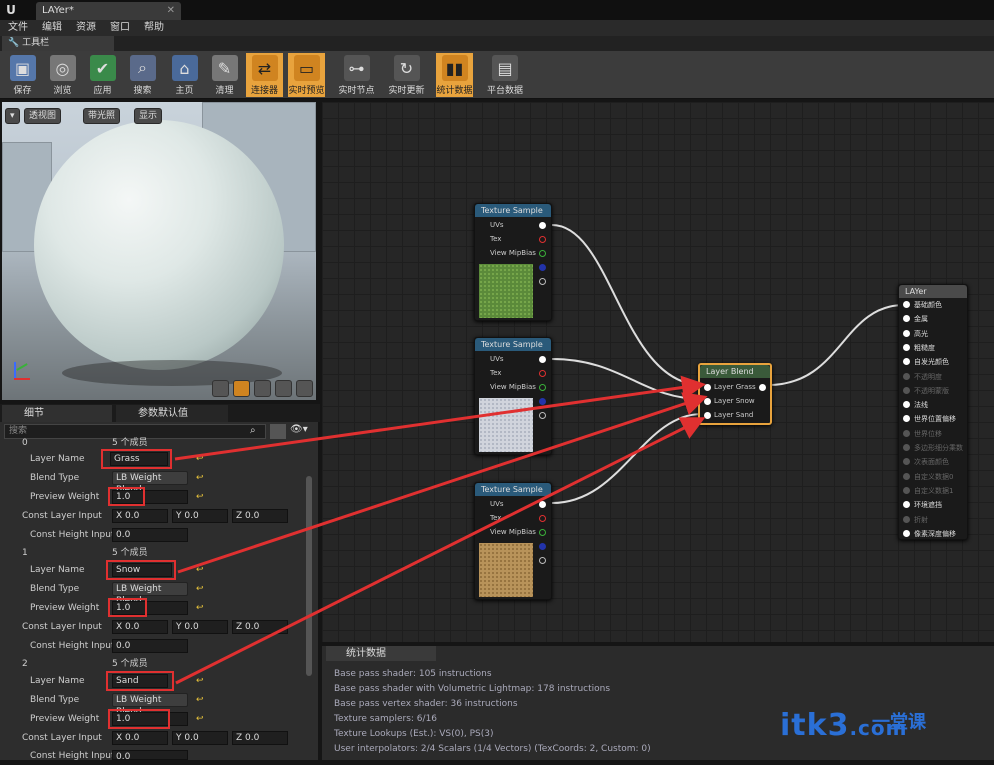  What do you see at coordinates (25, 367) in the screenshot?
I see `axis-gizmo-icon` at bounding box center [25, 367].